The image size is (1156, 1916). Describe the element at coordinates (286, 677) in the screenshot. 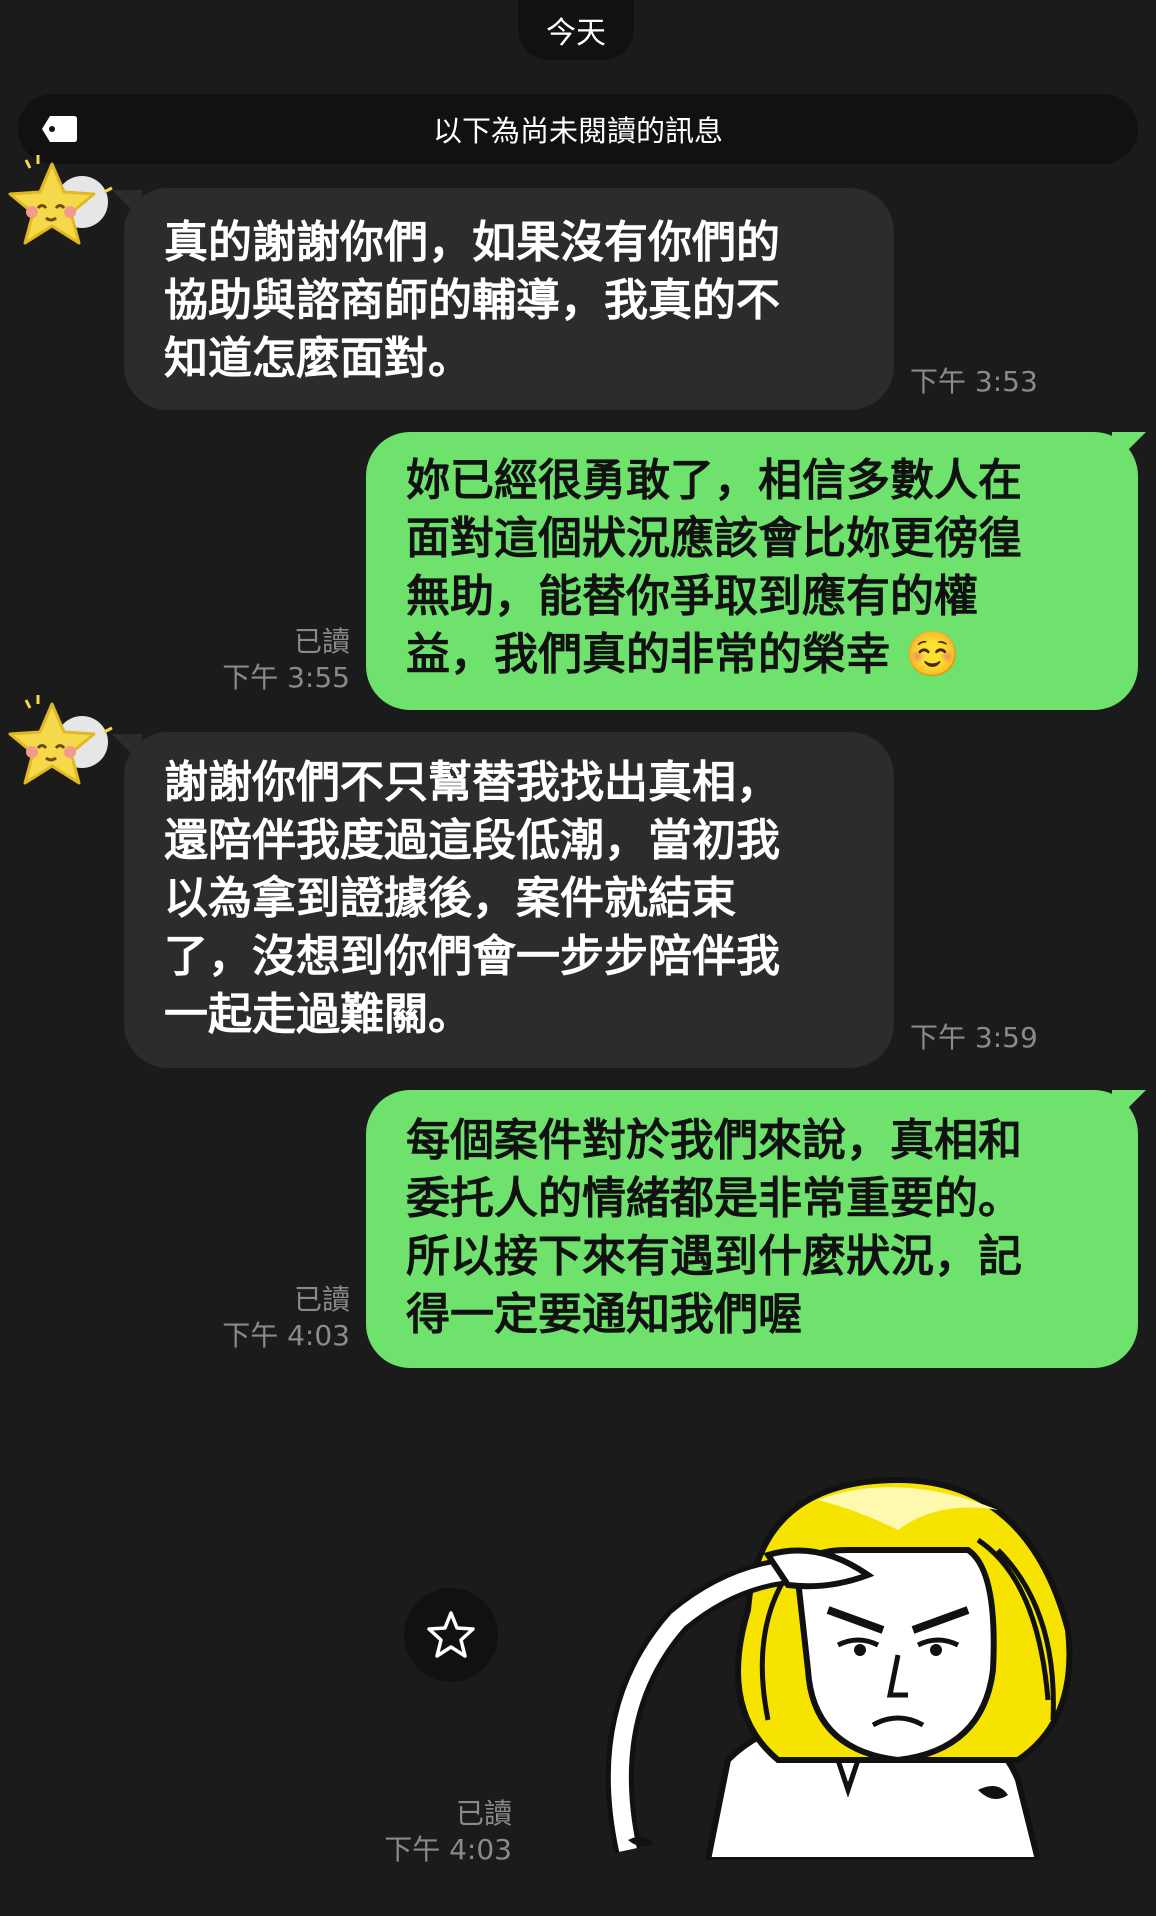

I see `message-time: 下午 3:55` at that location.